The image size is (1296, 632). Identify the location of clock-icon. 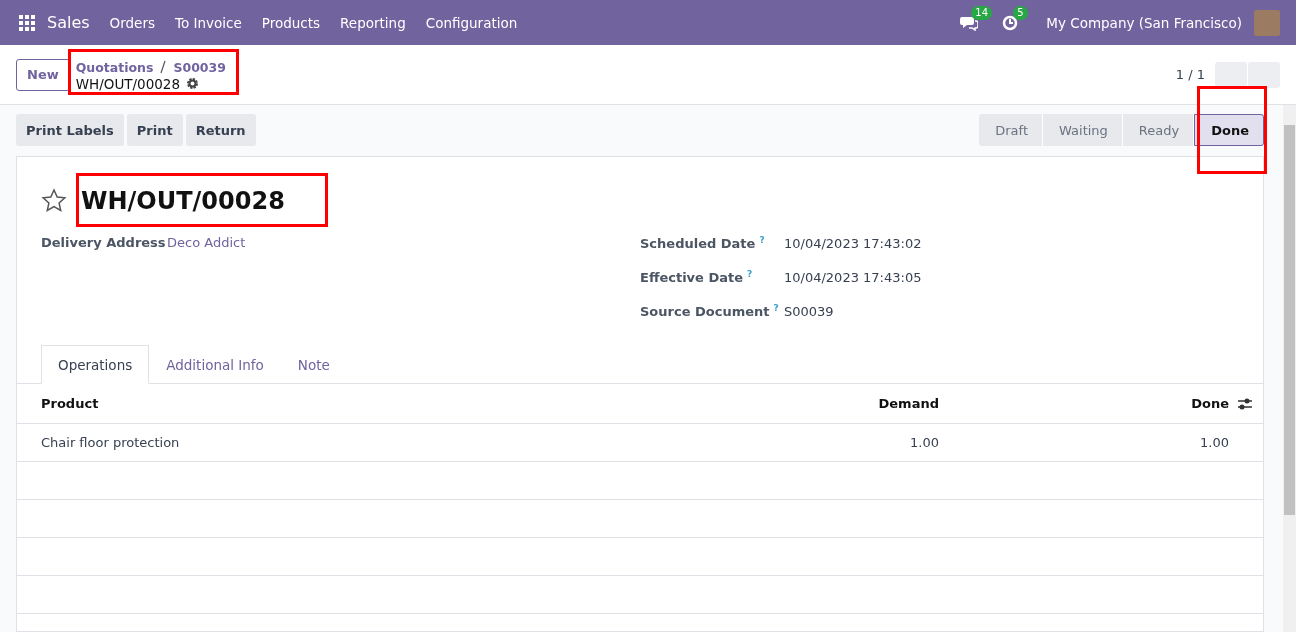
(1010, 22).